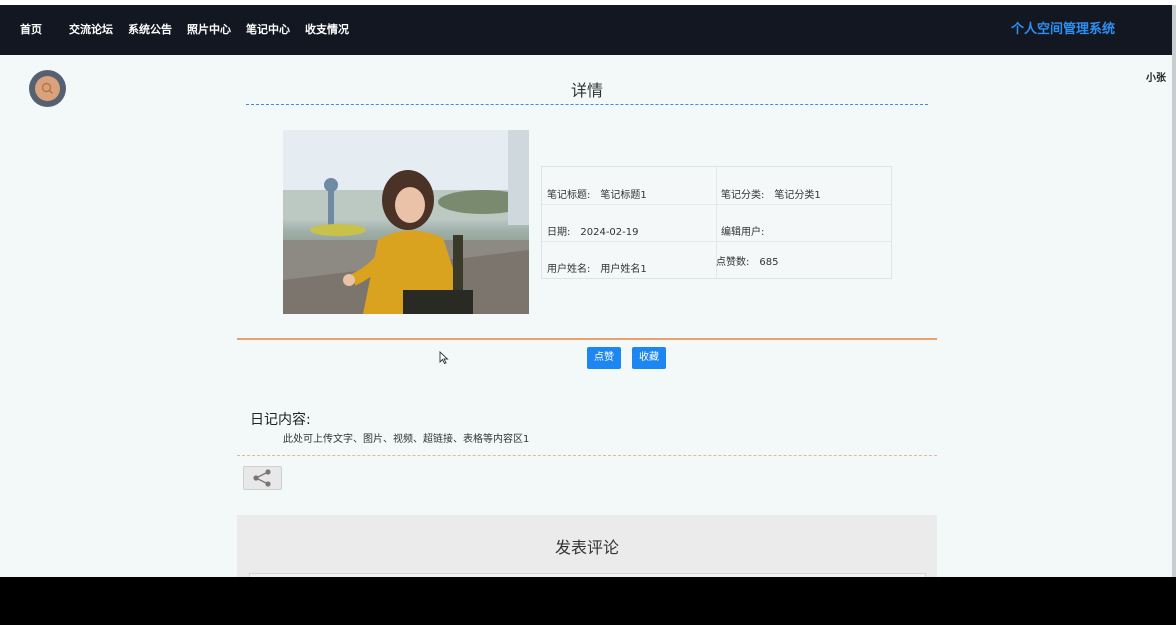 The image size is (1176, 625). What do you see at coordinates (268, 30) in the screenshot?
I see `nav-notes: 笔记中心` at bounding box center [268, 30].